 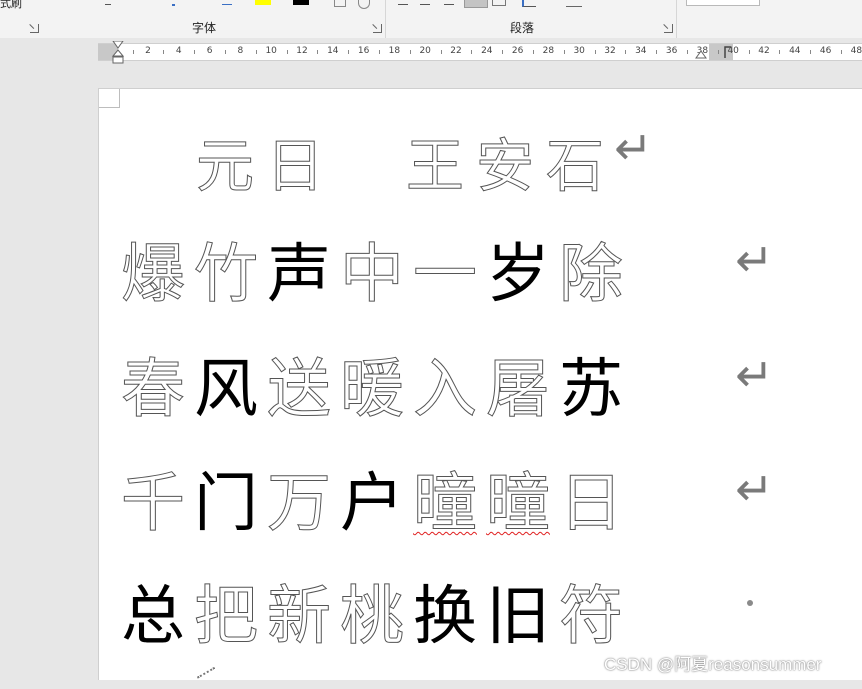 I want to click on ruler-tick-label: 10, so click(x=271, y=51).